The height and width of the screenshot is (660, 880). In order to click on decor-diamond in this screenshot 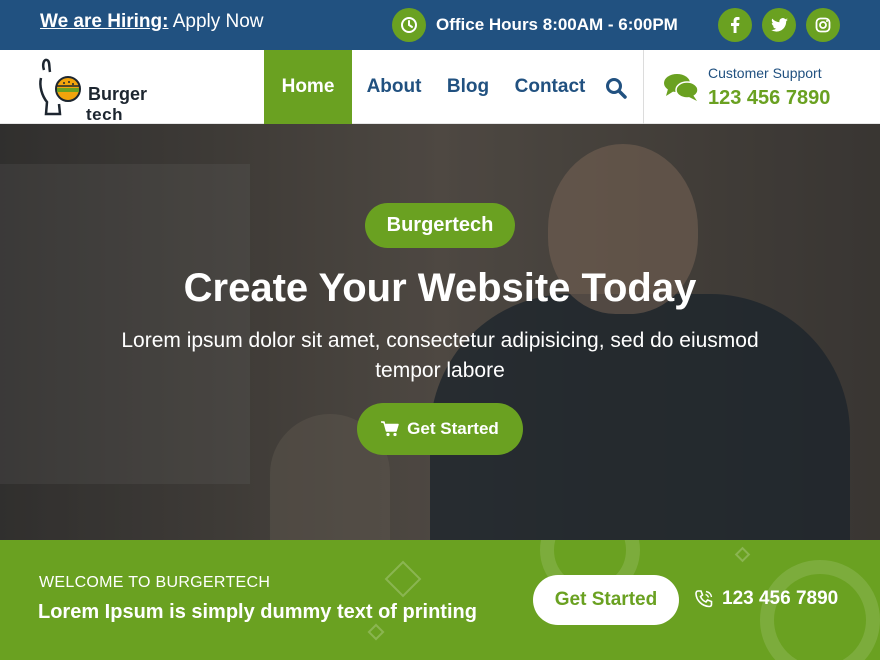, I will do `click(403, 579)`.